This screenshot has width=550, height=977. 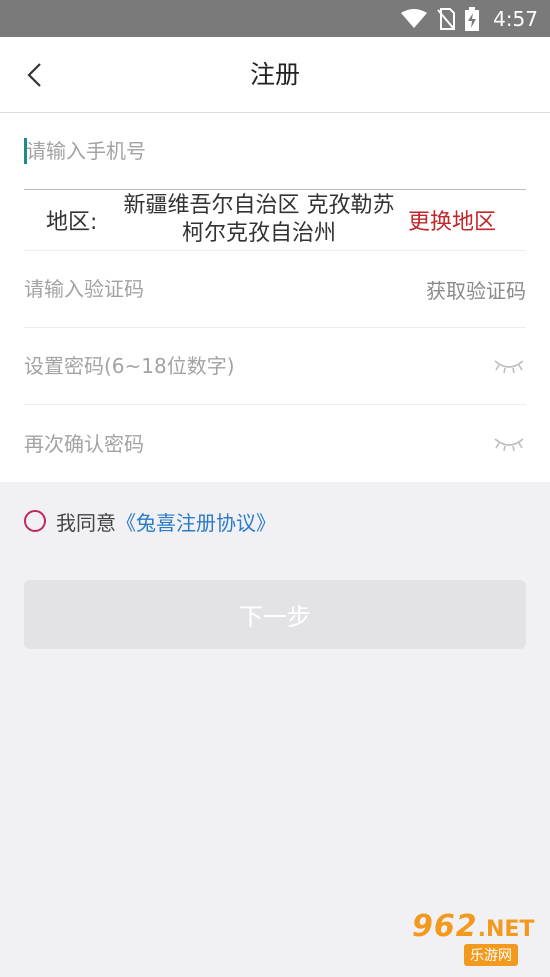 I want to click on get-code-button: 获取验证码, so click(x=476, y=289).